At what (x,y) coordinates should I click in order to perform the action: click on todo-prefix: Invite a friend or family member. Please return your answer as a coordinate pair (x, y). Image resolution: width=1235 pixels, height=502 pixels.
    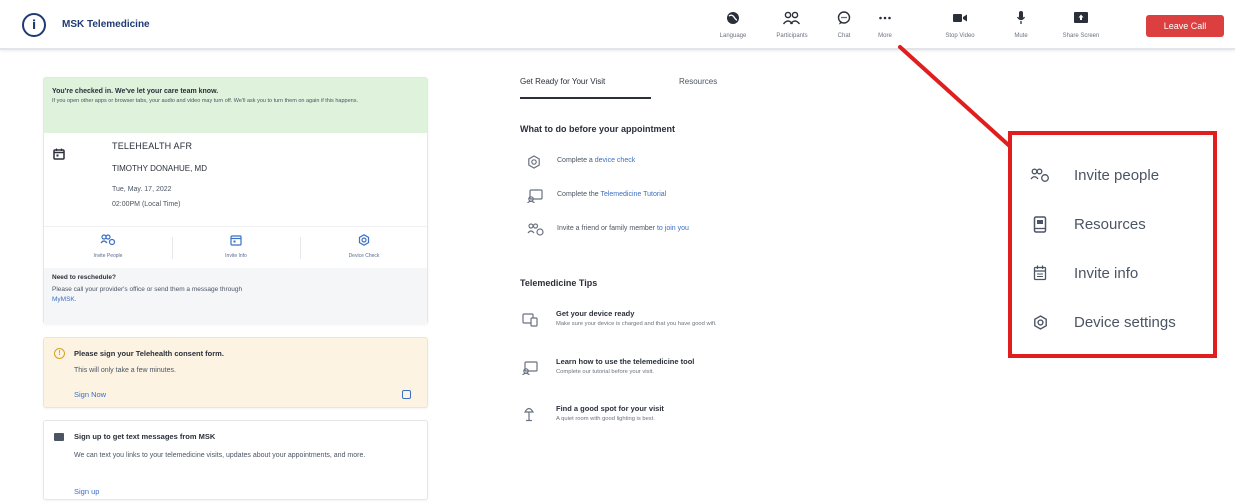
    Looking at the image, I should click on (607, 228).